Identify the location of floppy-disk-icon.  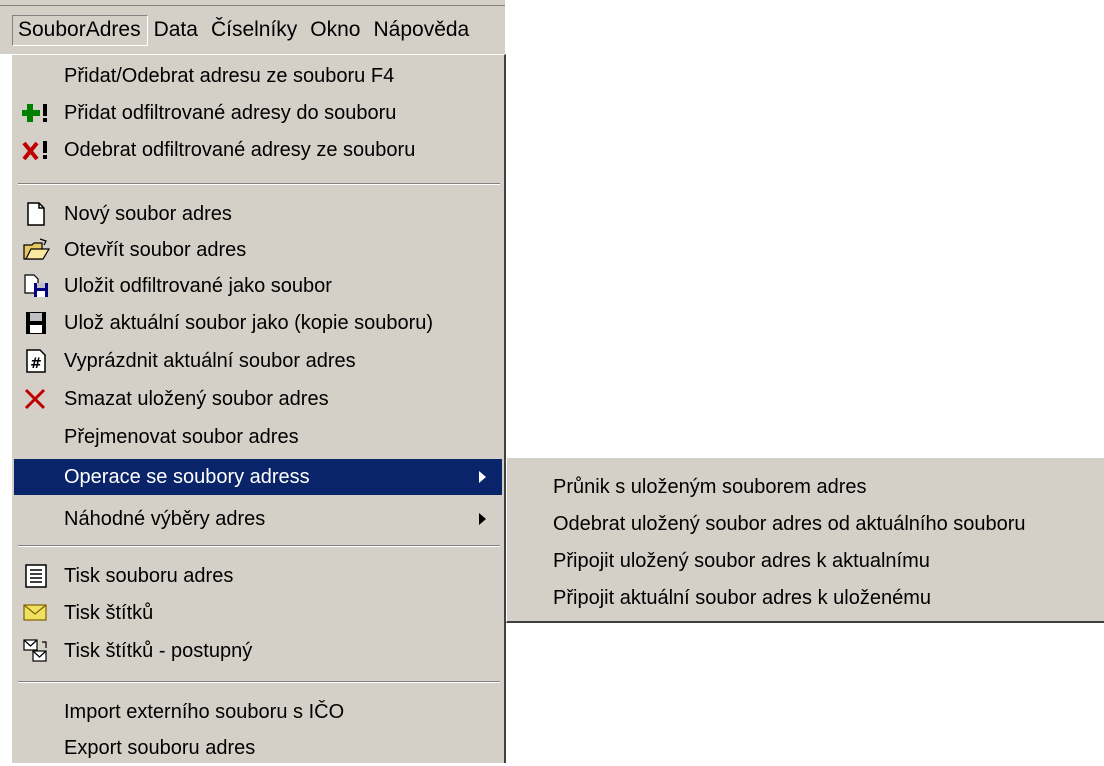
(36, 323).